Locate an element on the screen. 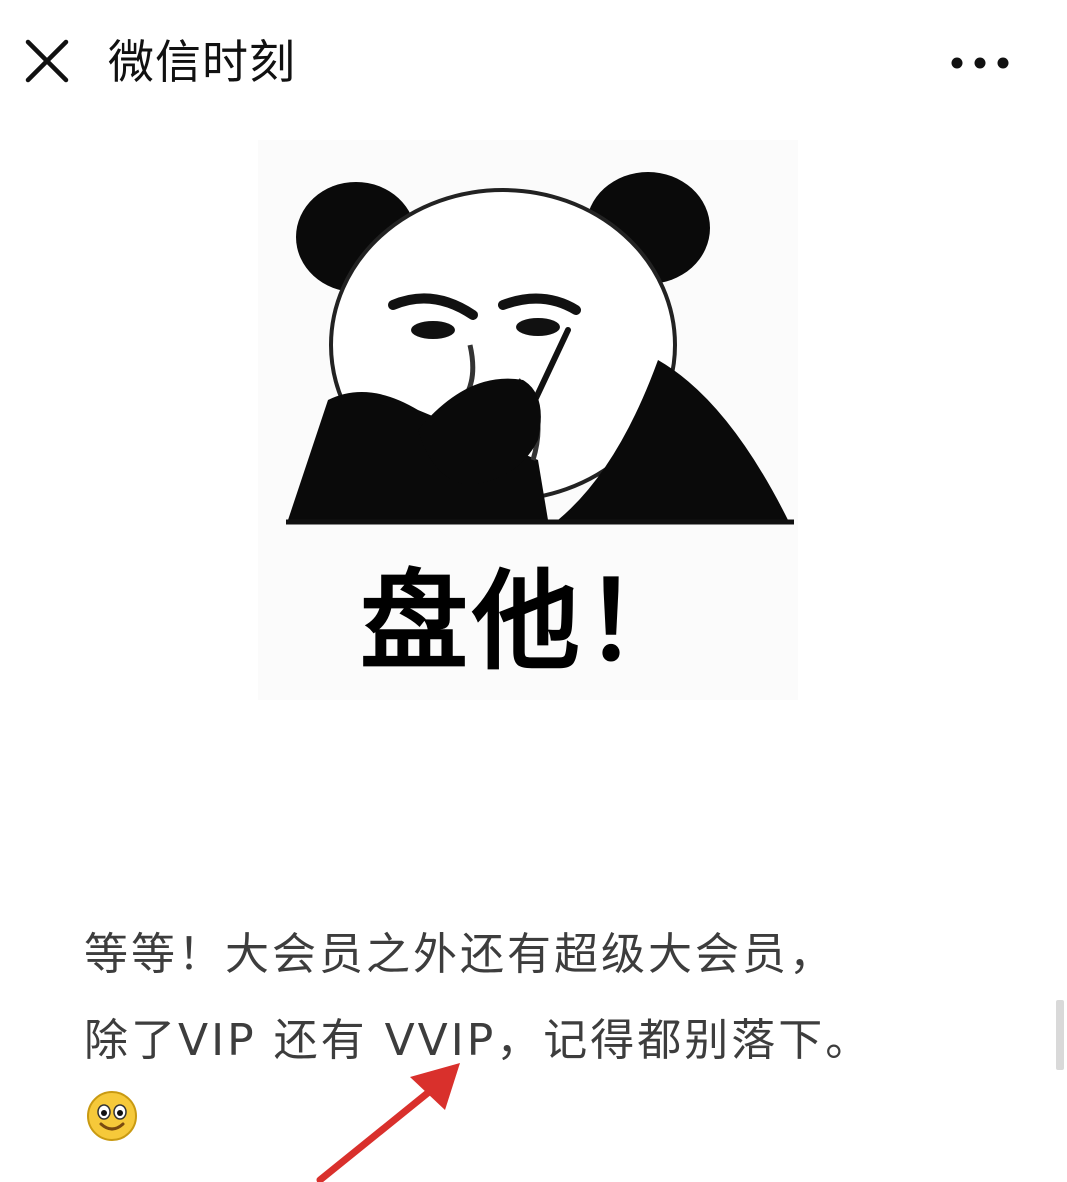  panda-meme-illustration is located at coordinates (540, 348).